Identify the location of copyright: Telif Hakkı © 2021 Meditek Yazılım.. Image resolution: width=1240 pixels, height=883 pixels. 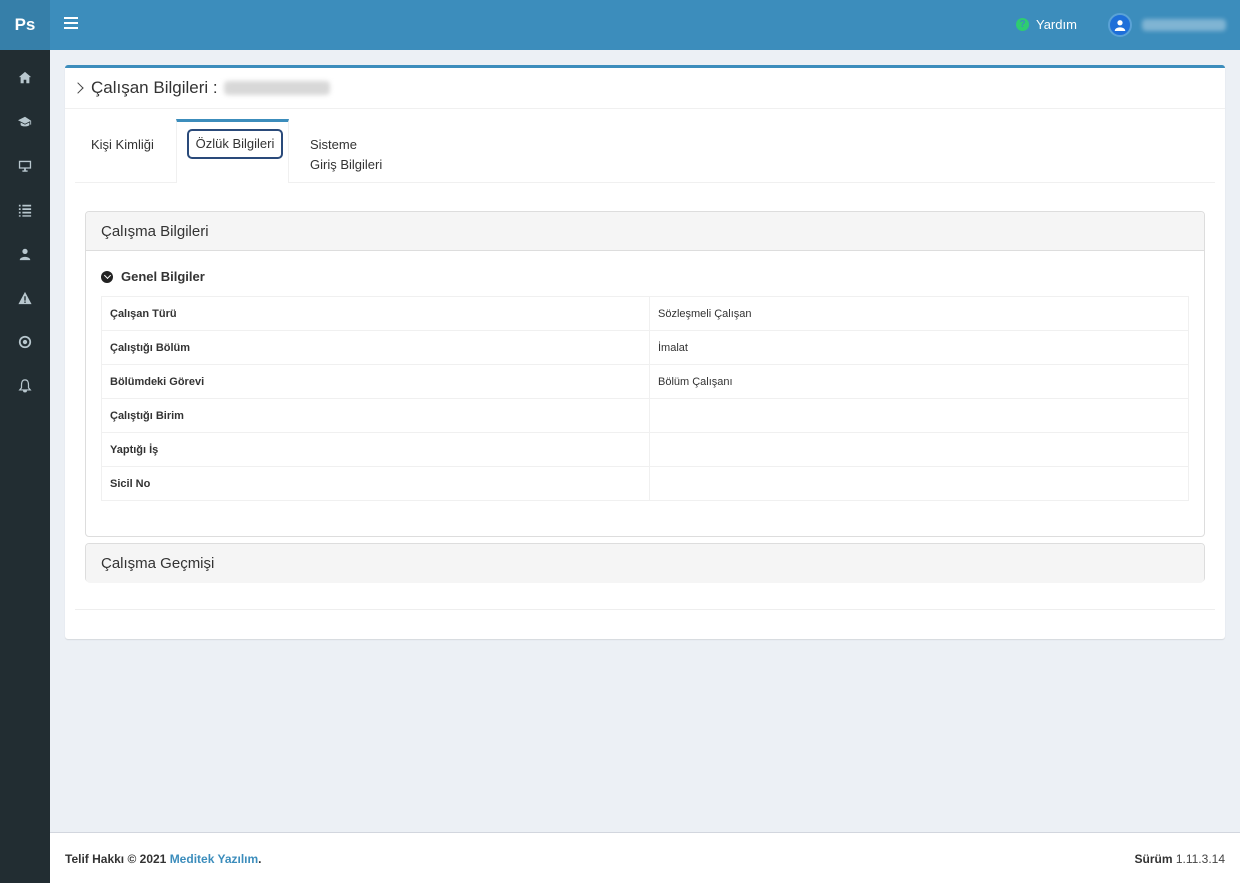
(163, 859).